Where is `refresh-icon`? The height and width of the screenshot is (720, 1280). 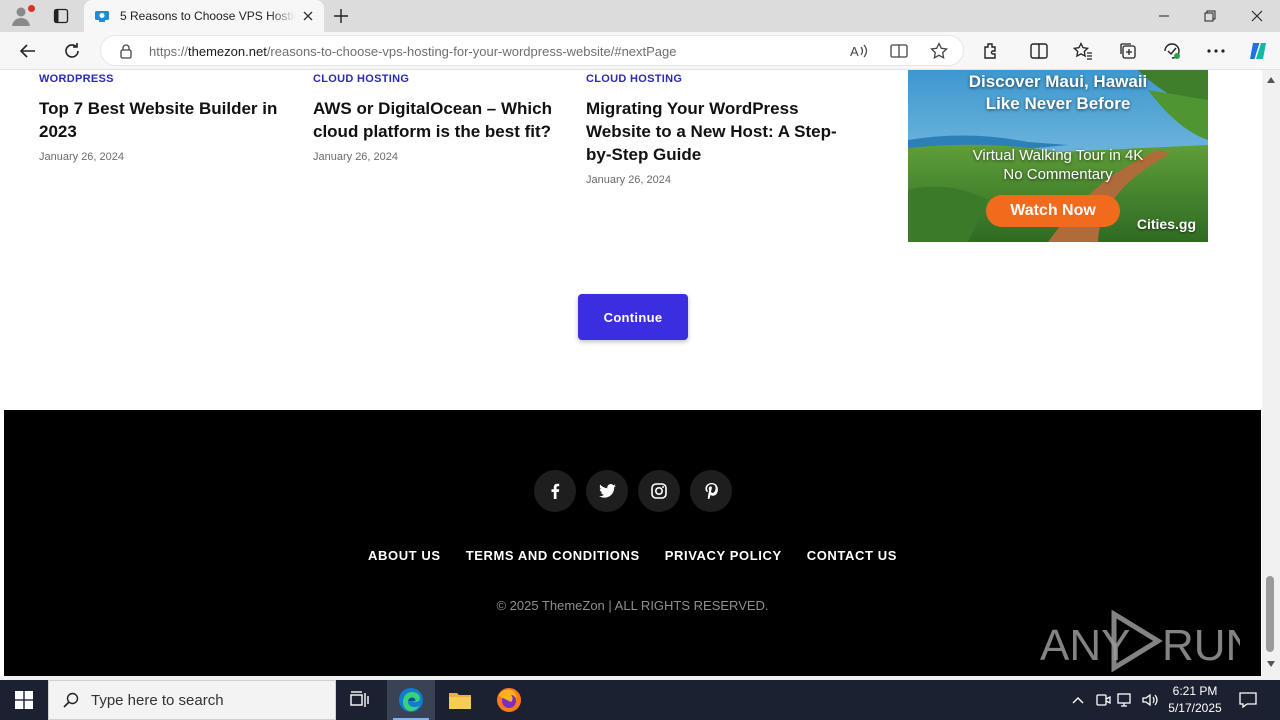
refresh-icon is located at coordinates (72, 51).